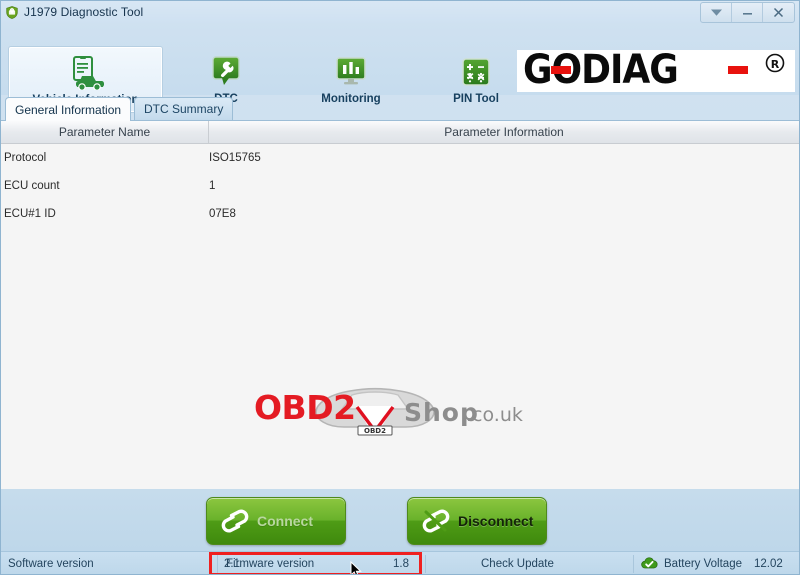 Image resolution: width=800 pixels, height=575 pixels. I want to click on window-menu-button, so click(716, 12).